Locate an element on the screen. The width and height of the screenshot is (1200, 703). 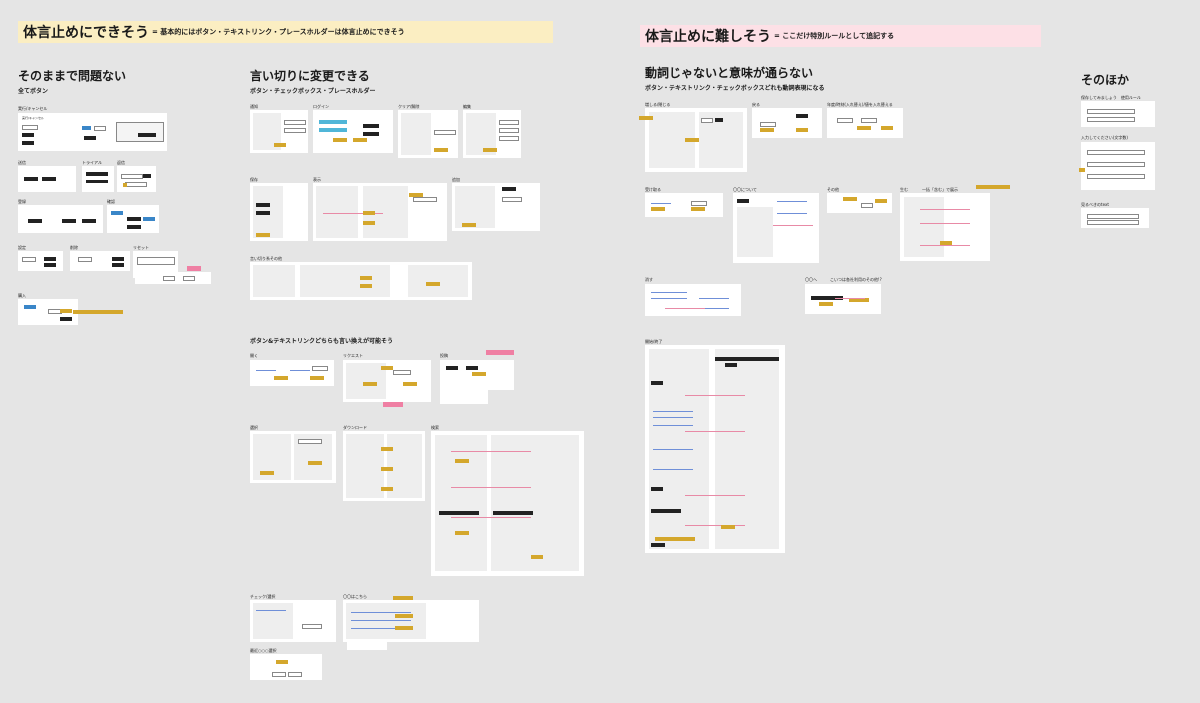
group-label: 投稿 is located at coordinates (444, 355).